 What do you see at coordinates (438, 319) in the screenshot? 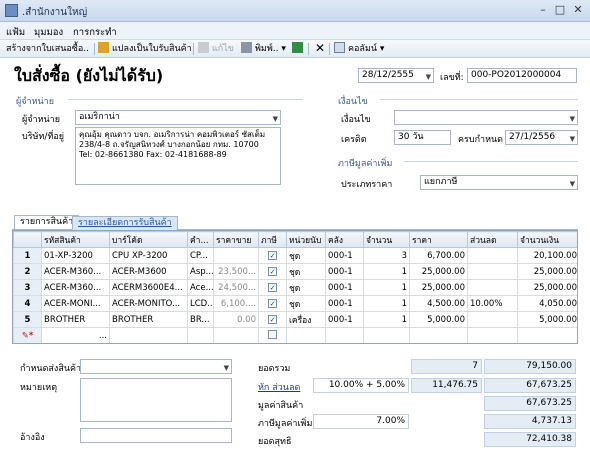
I see `price-cell: 5,000.00` at bounding box center [438, 319].